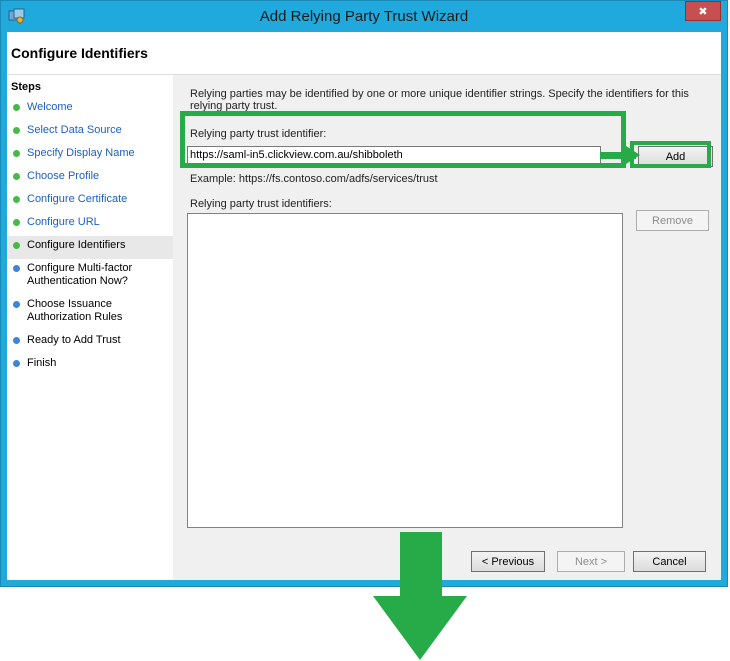 The image size is (730, 661). Describe the element at coordinates (76, 245) in the screenshot. I see `step-label: Configure Identifiers` at that location.